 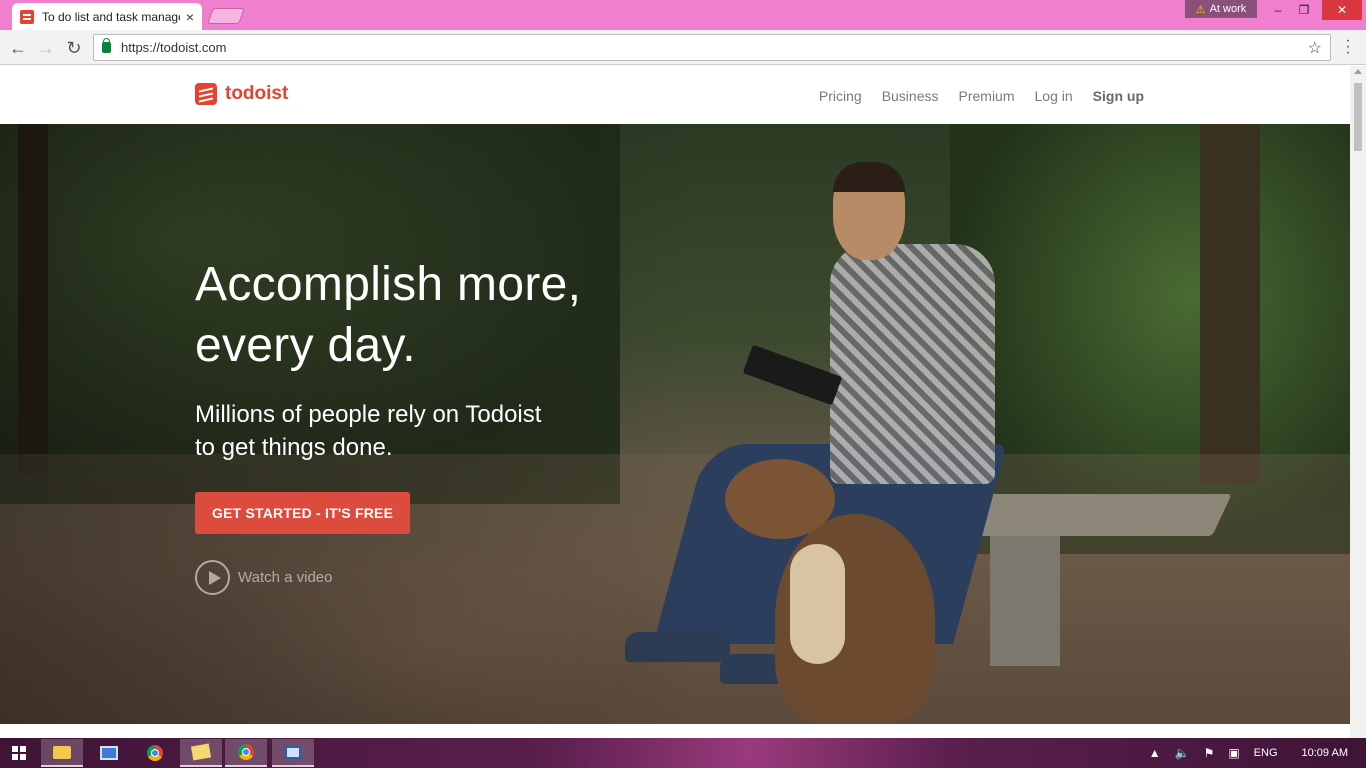 What do you see at coordinates (305, 345) in the screenshot?
I see `hero-headline-line2: every day.` at bounding box center [305, 345].